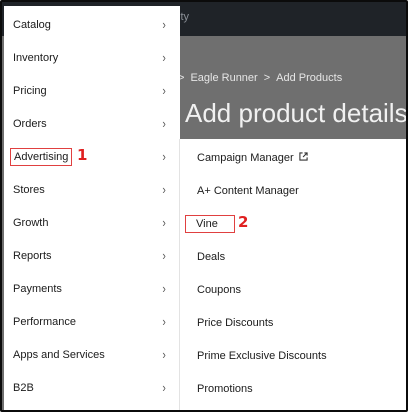 Image resolution: width=408 pixels, height=412 pixels. Describe the element at coordinates (293, 322) in the screenshot. I see `submenu-item-price-discounts: Price Discounts` at that location.